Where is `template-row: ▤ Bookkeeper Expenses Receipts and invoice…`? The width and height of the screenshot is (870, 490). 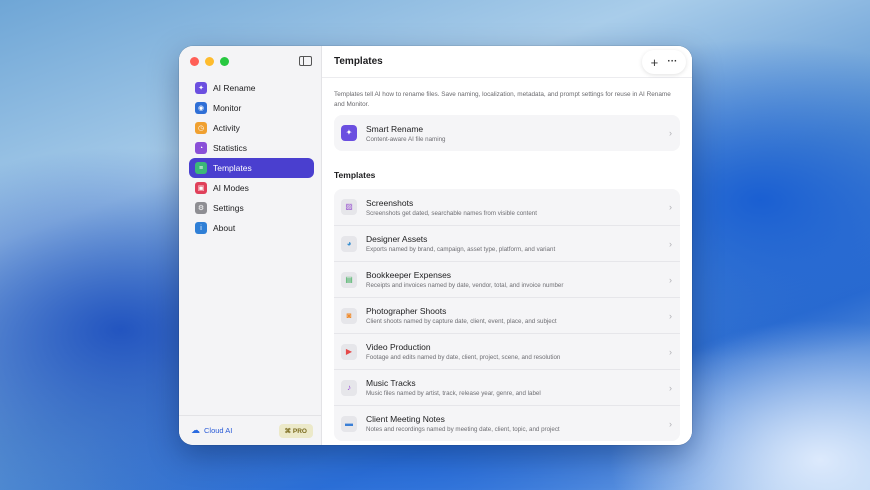
template-row: ▤ Bookkeeper Expenses Receipts and invoice… is located at coordinates (507, 279).